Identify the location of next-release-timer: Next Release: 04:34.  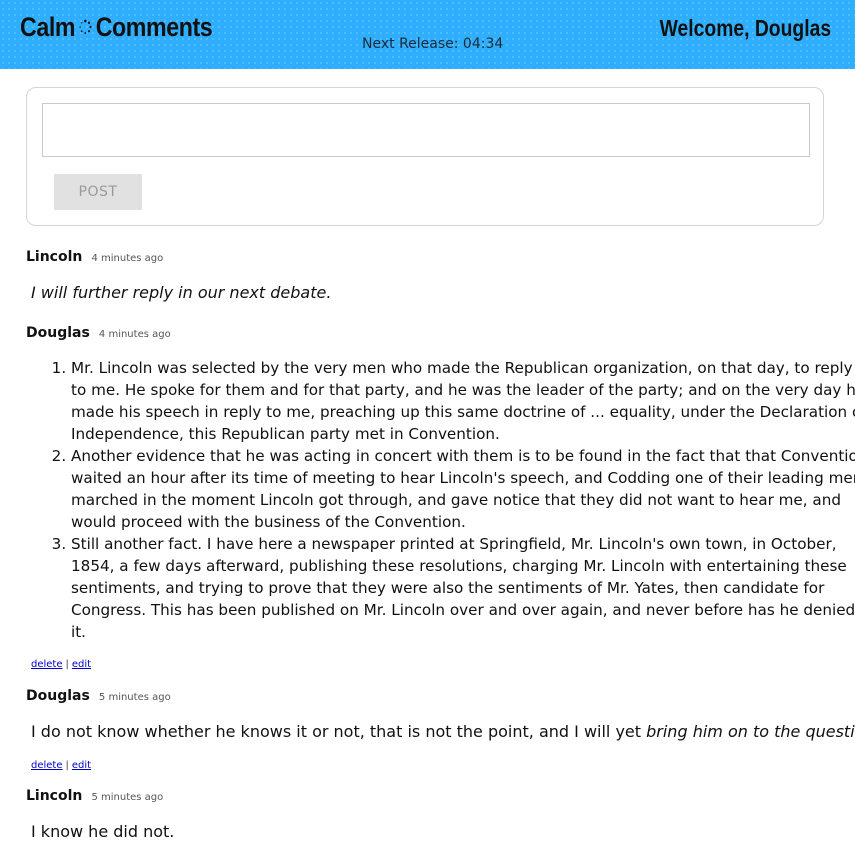
(433, 44).